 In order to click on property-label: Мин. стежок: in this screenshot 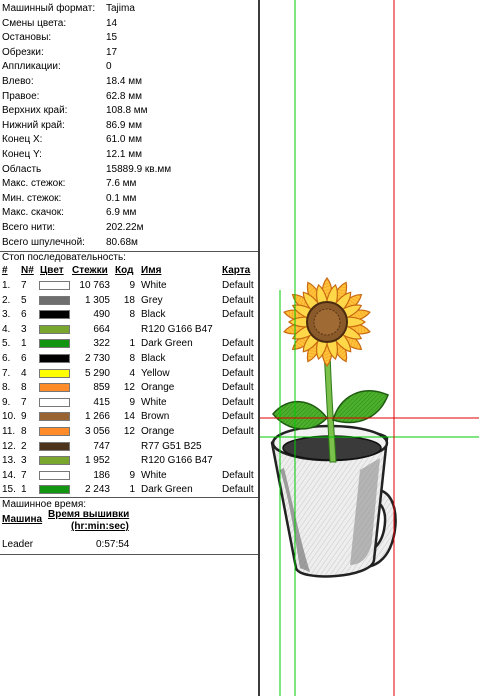, I will do `click(32, 198)`.